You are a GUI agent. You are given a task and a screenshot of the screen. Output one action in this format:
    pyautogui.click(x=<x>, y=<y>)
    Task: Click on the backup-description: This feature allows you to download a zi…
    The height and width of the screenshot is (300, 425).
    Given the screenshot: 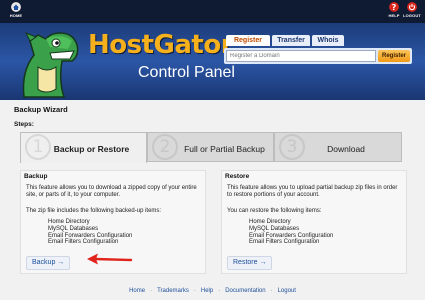 What is the action you would take?
    pyautogui.click(x=111, y=192)
    